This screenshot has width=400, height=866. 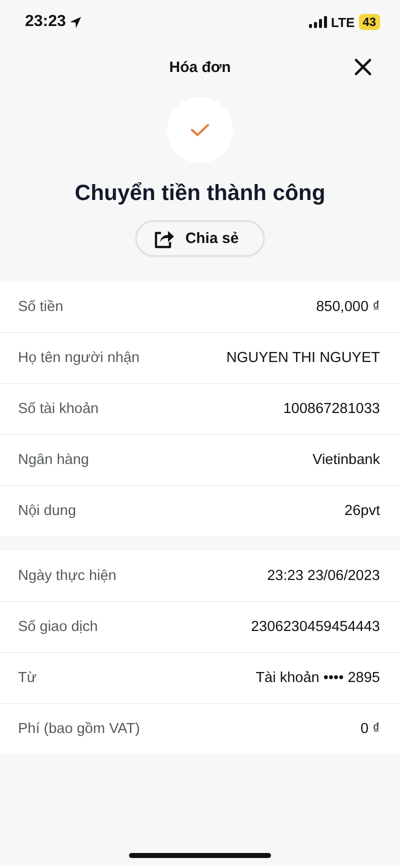 What do you see at coordinates (315, 627) in the screenshot?
I see `detail-value: 2306230459454443` at bounding box center [315, 627].